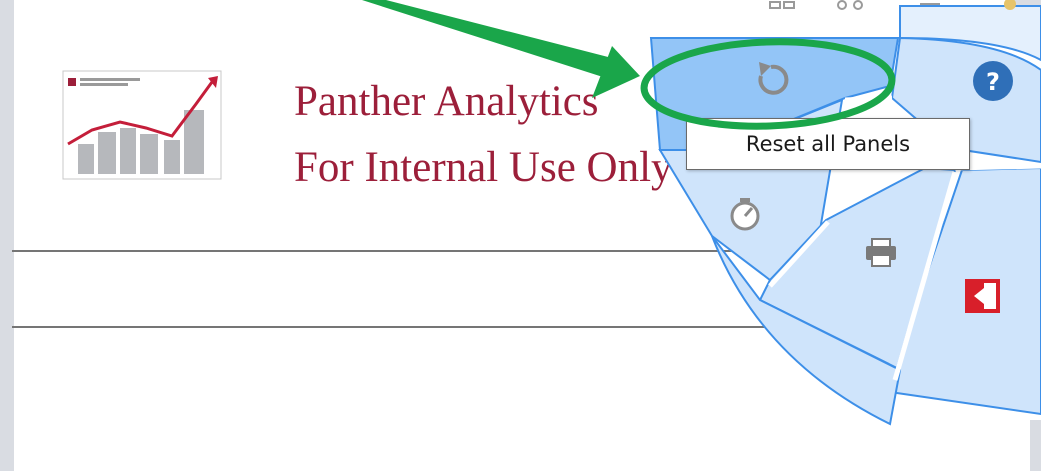 The width and height of the screenshot is (1041, 471). I want to click on question-icon: ?, so click(993, 81).